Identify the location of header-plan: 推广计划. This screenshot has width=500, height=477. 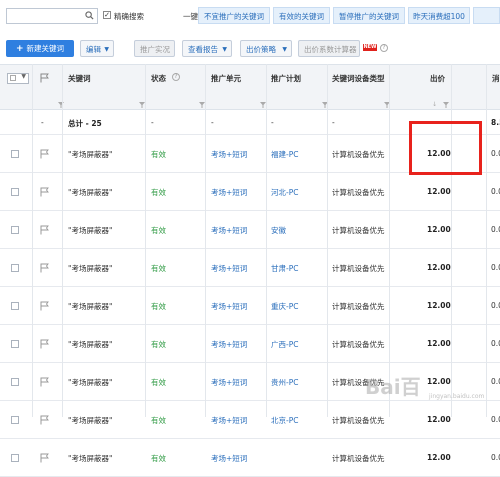
(286, 78).